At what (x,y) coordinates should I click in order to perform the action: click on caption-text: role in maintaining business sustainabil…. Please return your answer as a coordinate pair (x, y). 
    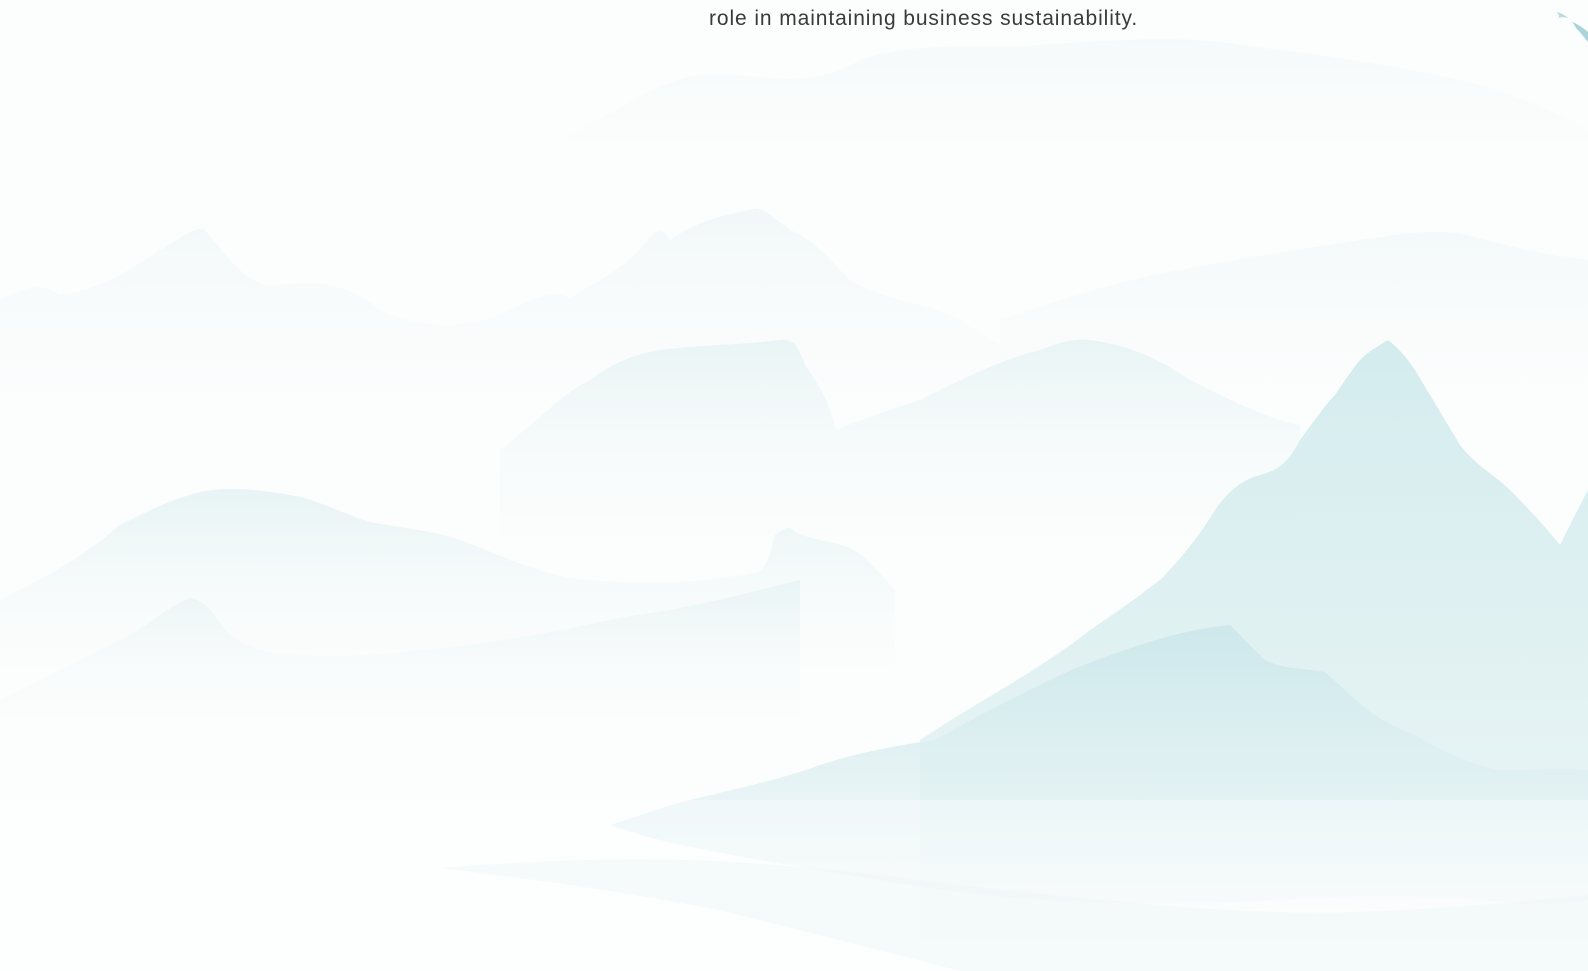
    Looking at the image, I should click on (924, 18).